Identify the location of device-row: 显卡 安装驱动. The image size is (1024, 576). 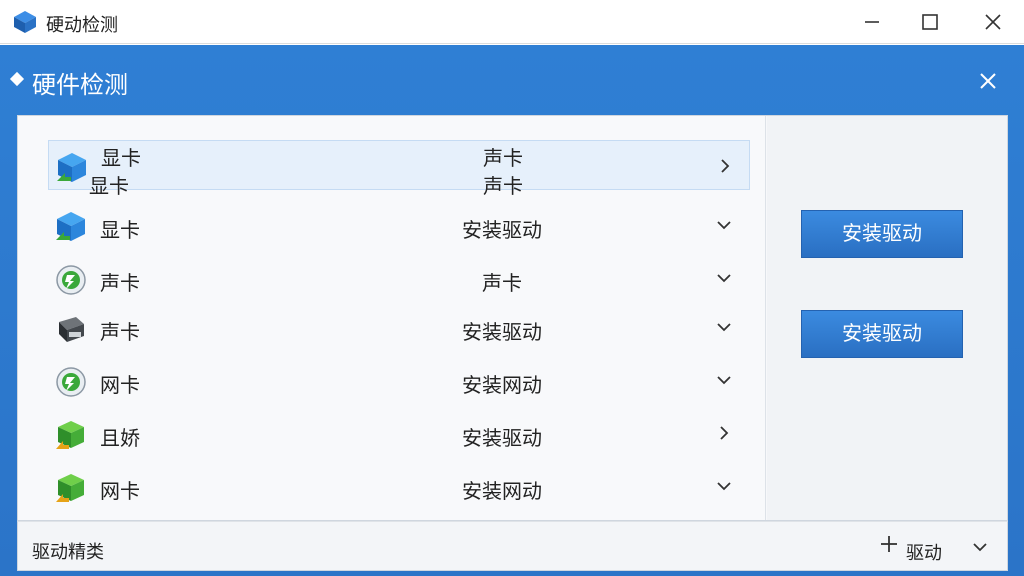
(399, 225).